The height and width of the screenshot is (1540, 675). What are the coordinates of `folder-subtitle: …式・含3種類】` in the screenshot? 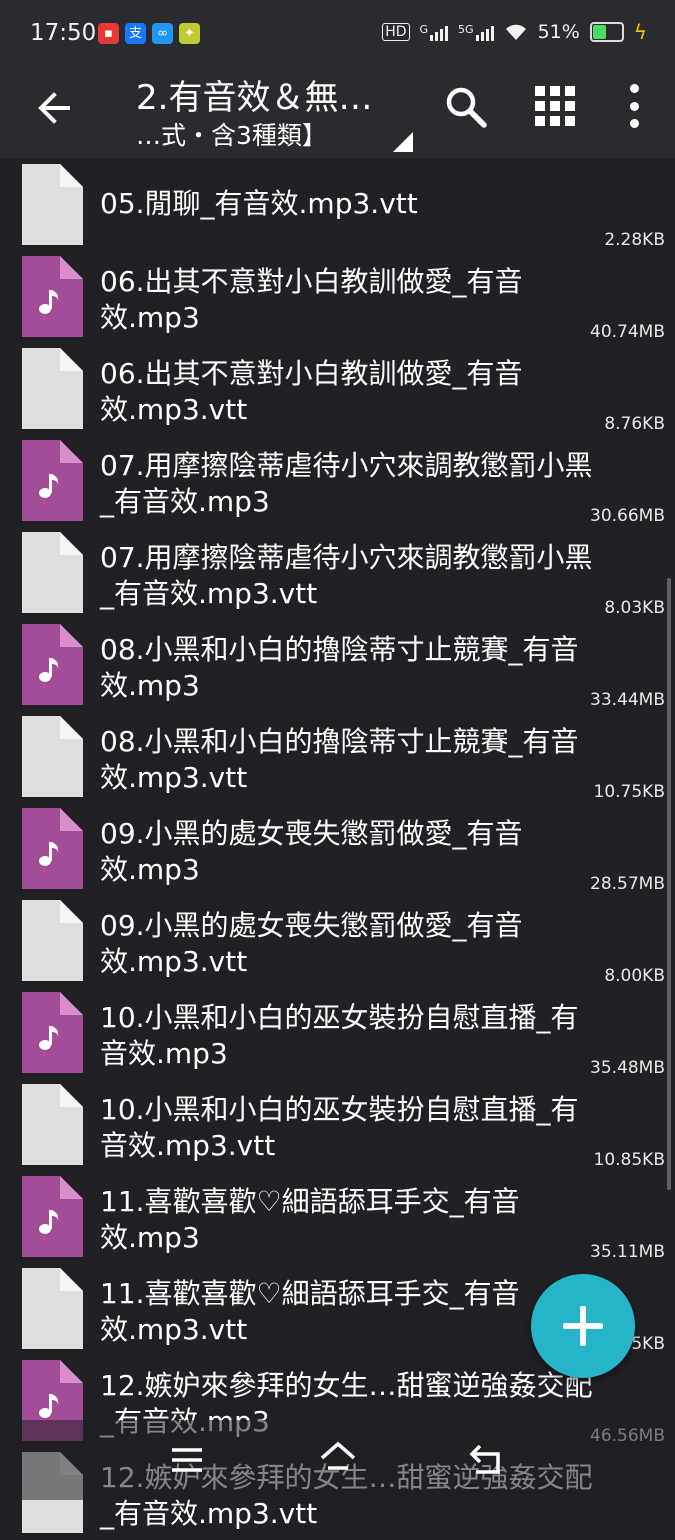 It's located at (231, 135).